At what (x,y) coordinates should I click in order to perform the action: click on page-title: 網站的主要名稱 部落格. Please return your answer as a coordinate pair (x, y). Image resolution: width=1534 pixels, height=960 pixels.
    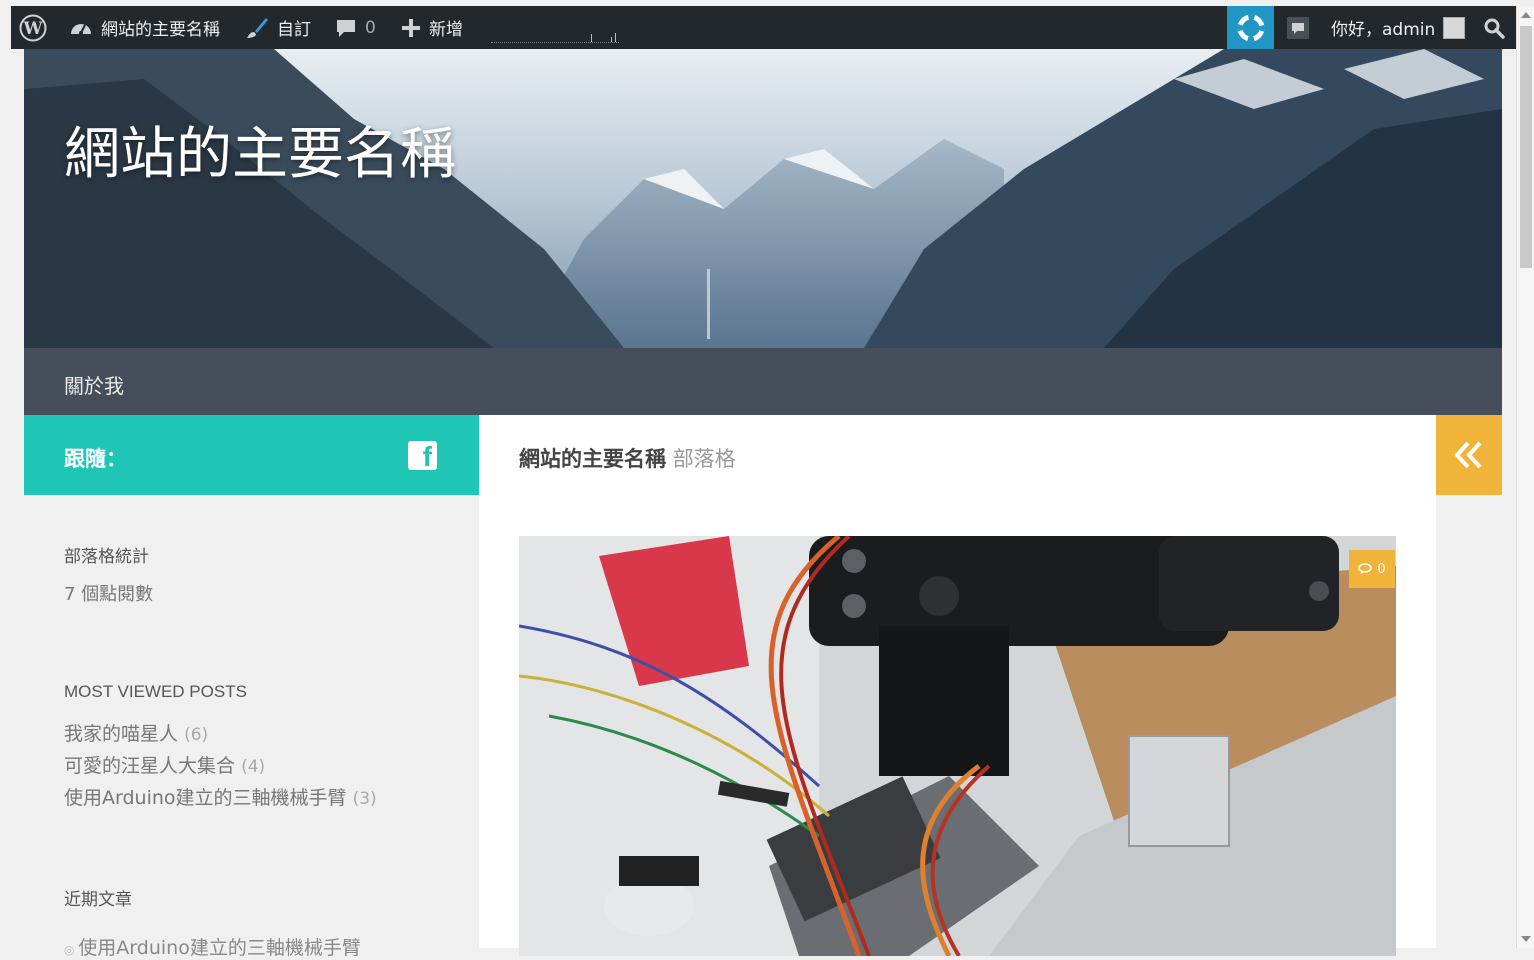
    Looking at the image, I should click on (627, 458).